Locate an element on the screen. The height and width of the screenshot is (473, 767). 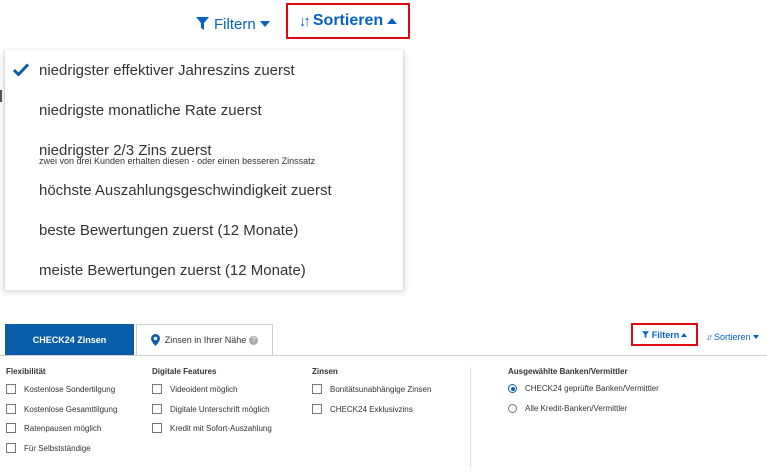
tab-check24-rates: CHECK24 Zinsen is located at coordinates (69, 339).